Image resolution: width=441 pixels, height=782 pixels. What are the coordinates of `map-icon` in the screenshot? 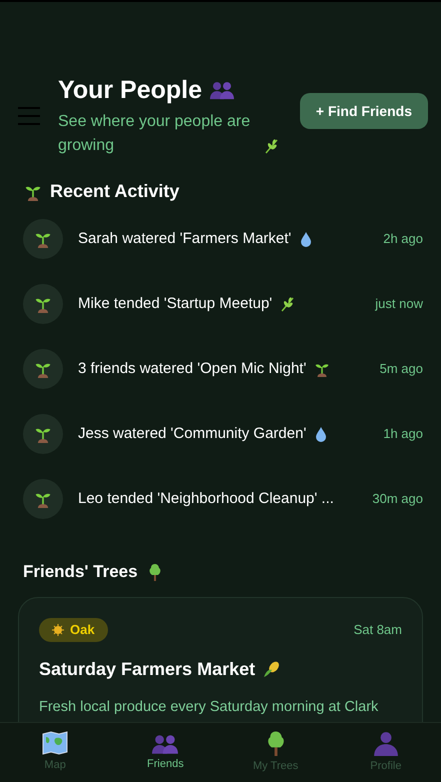 It's located at (55, 743).